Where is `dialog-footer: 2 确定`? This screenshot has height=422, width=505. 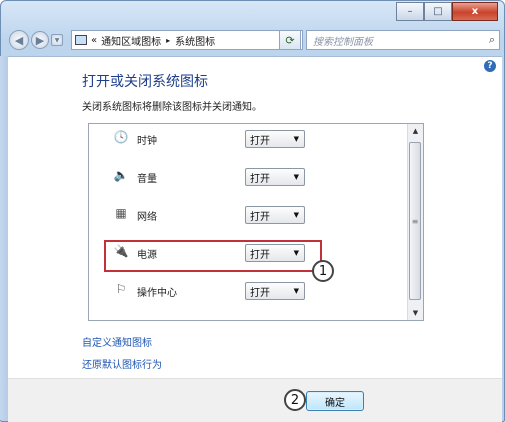 dialog-footer: 2 确定 is located at coordinates (255, 400).